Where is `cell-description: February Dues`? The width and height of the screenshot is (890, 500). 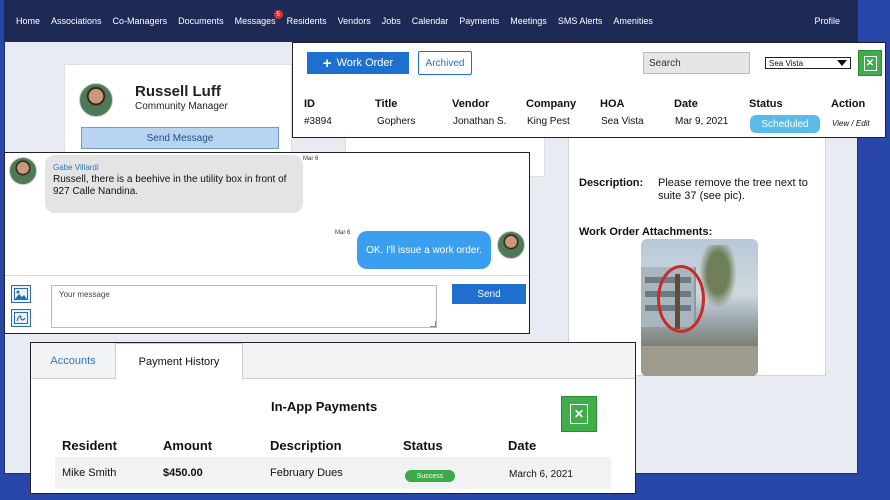 cell-description: February Dues is located at coordinates (306, 473).